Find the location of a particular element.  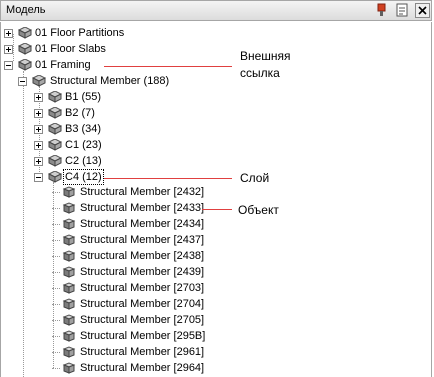

tree-item-group-c4: C4 (12) is located at coordinates (83, 177).